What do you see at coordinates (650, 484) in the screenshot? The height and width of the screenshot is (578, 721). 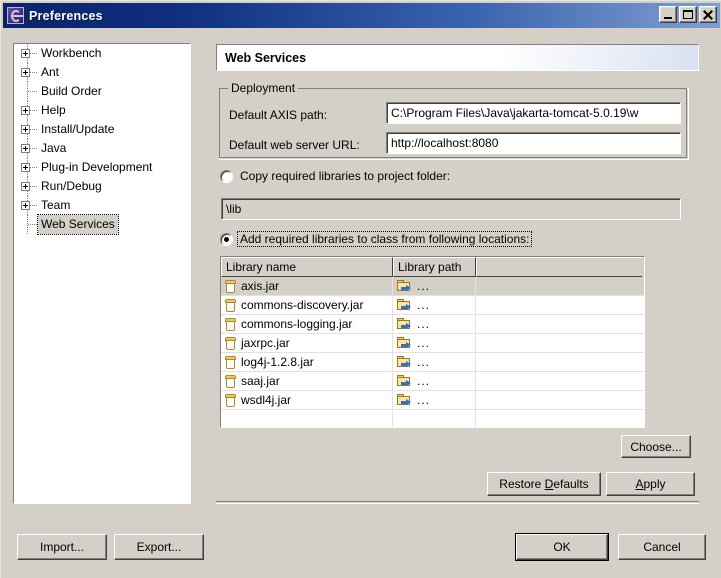 I see `apply-button: Apply` at bounding box center [650, 484].